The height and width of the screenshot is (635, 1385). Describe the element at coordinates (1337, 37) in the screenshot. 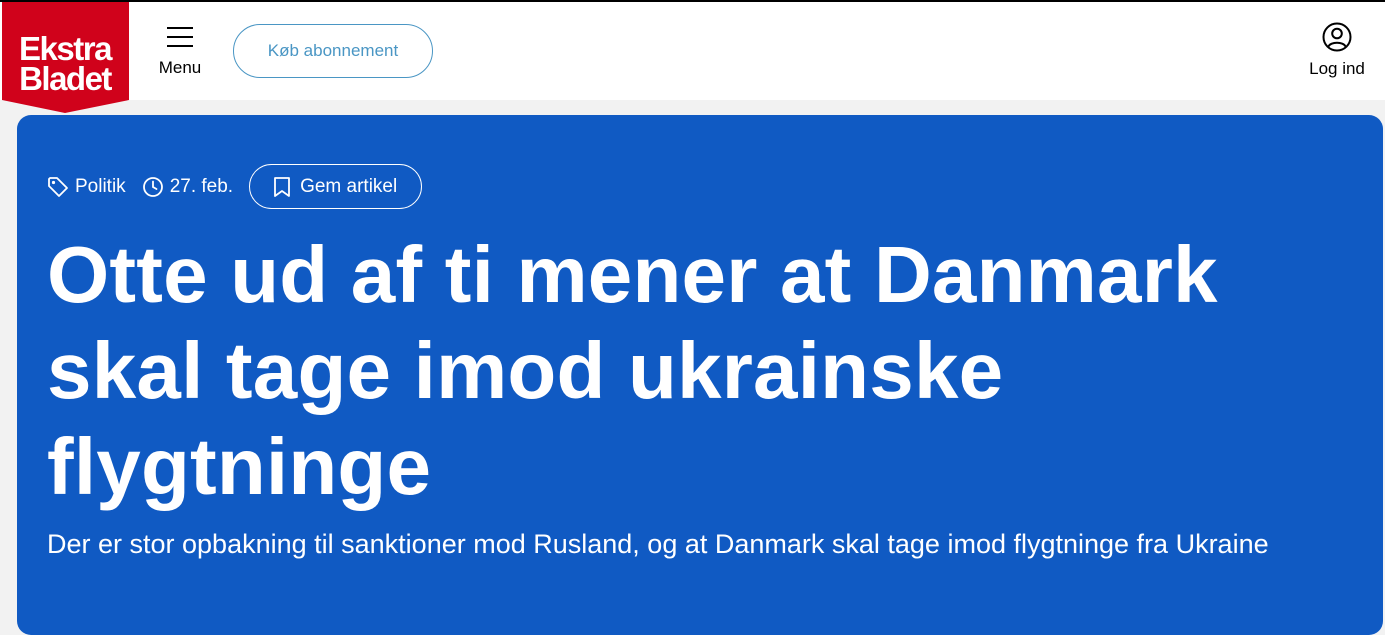

I see `user-circle-icon` at that location.